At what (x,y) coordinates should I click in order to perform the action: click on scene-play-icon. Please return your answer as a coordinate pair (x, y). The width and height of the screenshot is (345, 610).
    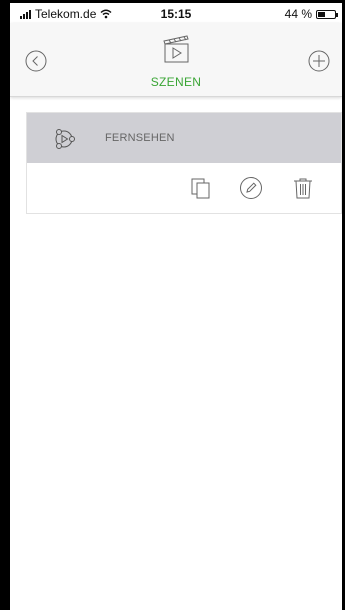
    Looking at the image, I should click on (65, 139).